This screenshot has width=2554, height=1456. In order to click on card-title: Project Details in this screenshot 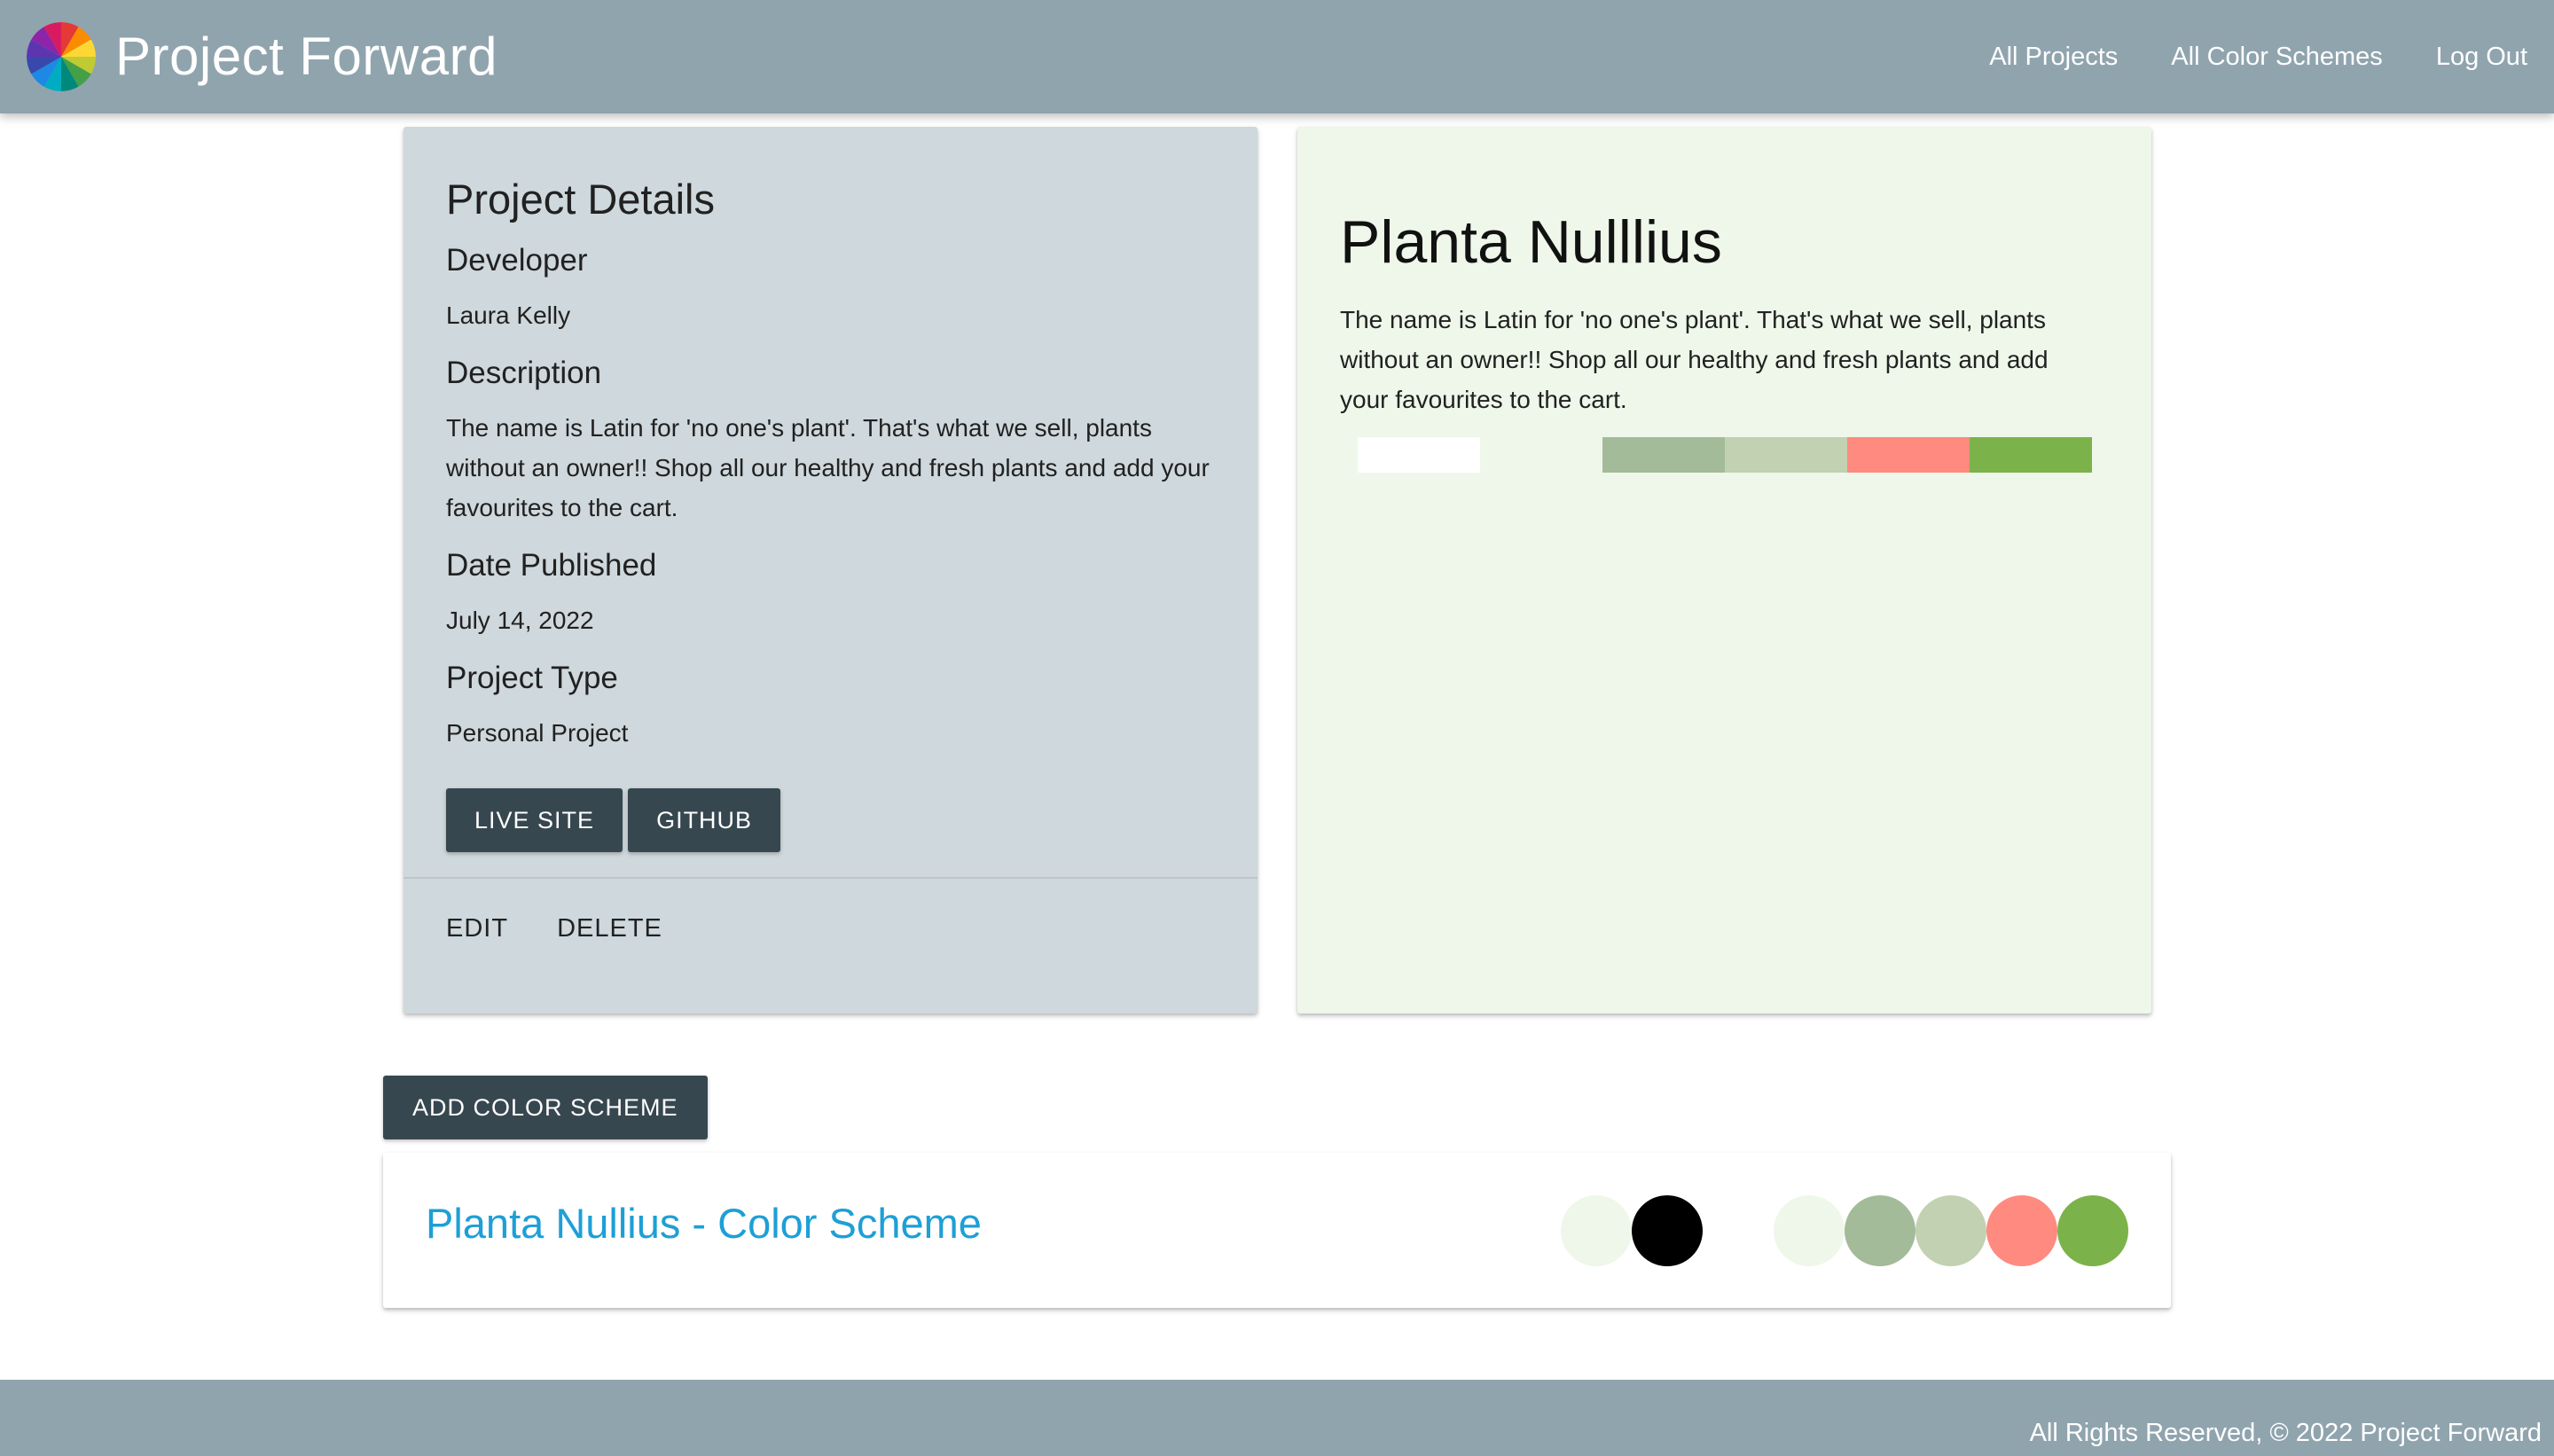, I will do `click(580, 199)`.